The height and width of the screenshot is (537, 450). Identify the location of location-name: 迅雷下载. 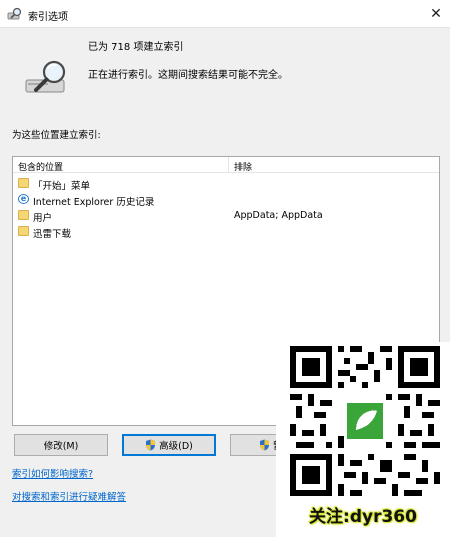
(52, 234).